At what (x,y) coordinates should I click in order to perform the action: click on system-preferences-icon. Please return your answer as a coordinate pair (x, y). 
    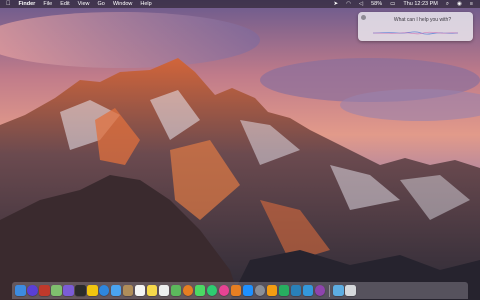
    Looking at the image, I should click on (260, 290).